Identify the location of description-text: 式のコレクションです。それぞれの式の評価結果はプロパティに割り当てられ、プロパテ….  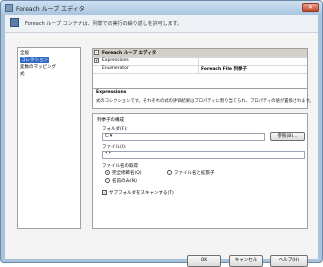
(205, 101).